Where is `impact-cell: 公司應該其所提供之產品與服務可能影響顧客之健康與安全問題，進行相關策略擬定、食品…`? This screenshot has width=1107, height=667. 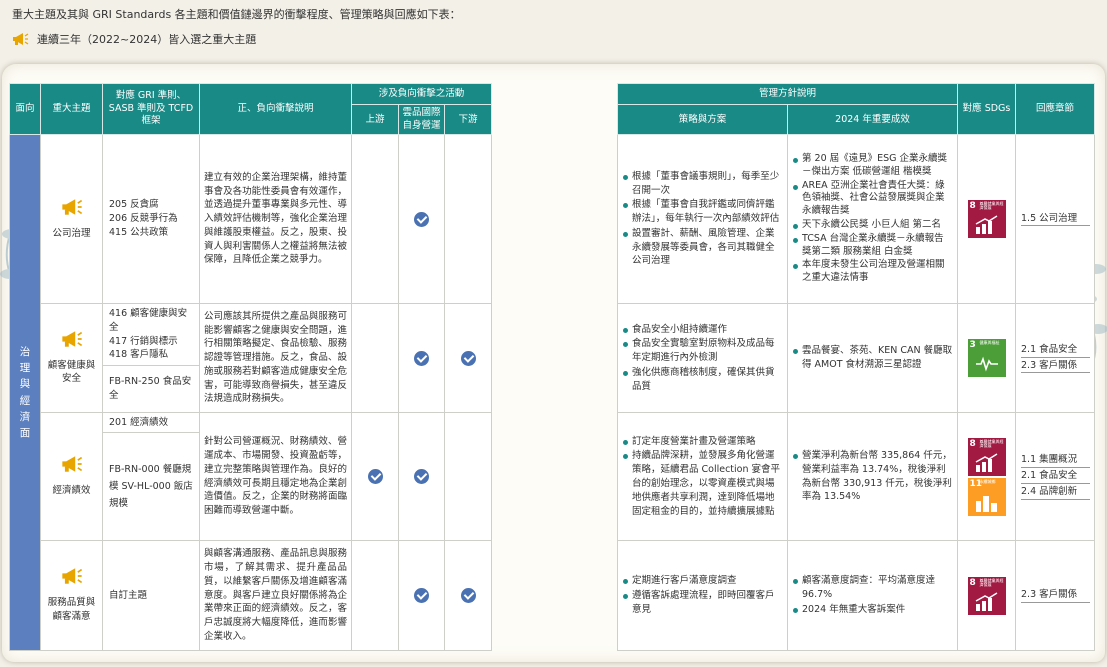
impact-cell: 公司應該其所提供之產品與服務可能影響顧客之健康與安全問題，進行相關策略擬定、食品… is located at coordinates (275, 358).